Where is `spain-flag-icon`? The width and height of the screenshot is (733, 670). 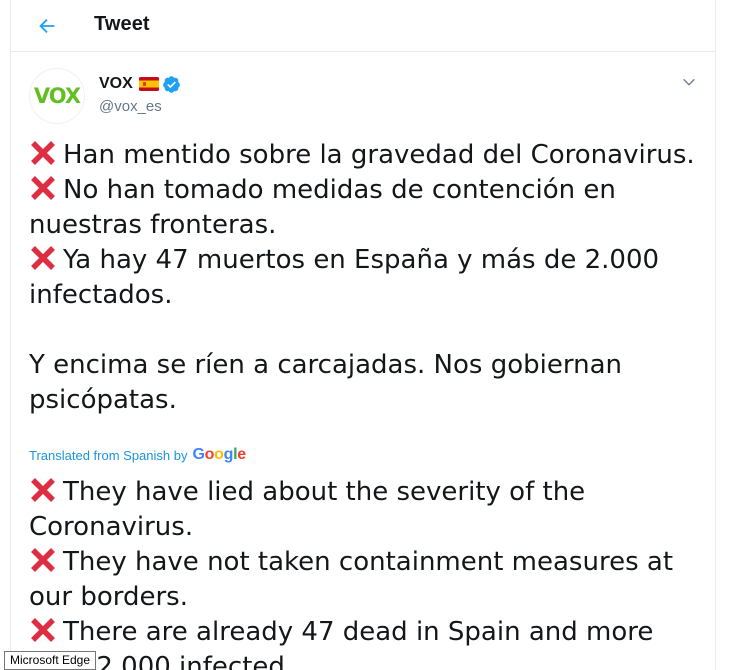 spain-flag-icon is located at coordinates (148, 84).